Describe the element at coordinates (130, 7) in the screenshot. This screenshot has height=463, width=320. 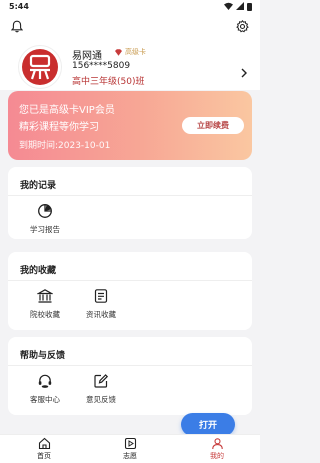
I see `status-bar: 5:44` at that location.